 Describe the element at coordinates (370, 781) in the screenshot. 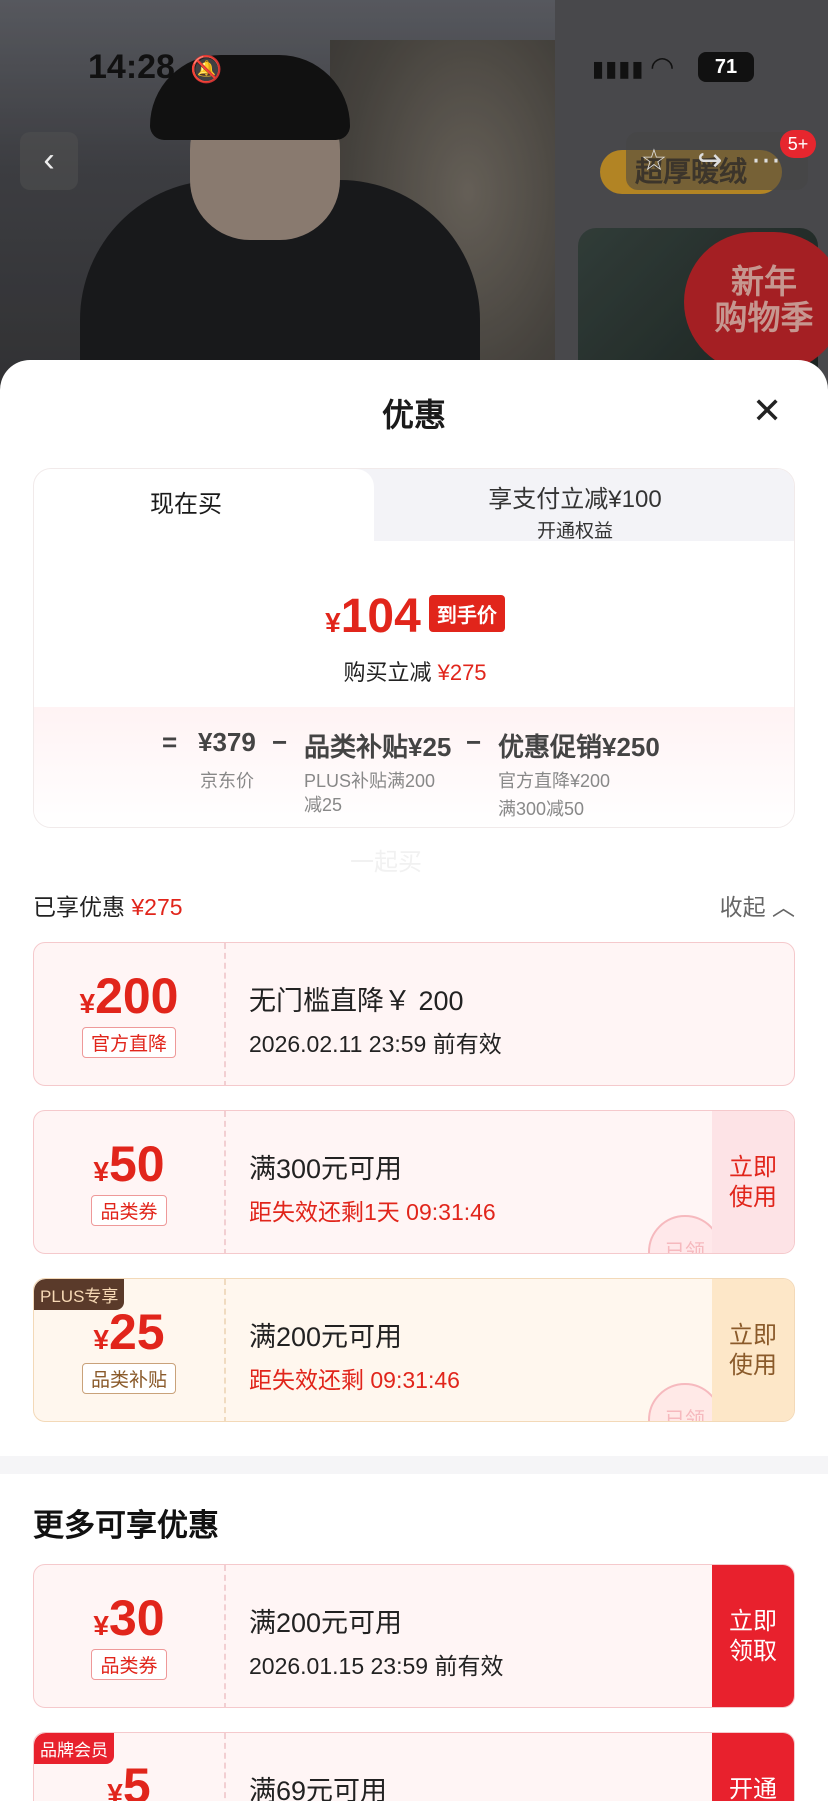

I see `subsidy-label-1: PLUS补贴满200` at that location.